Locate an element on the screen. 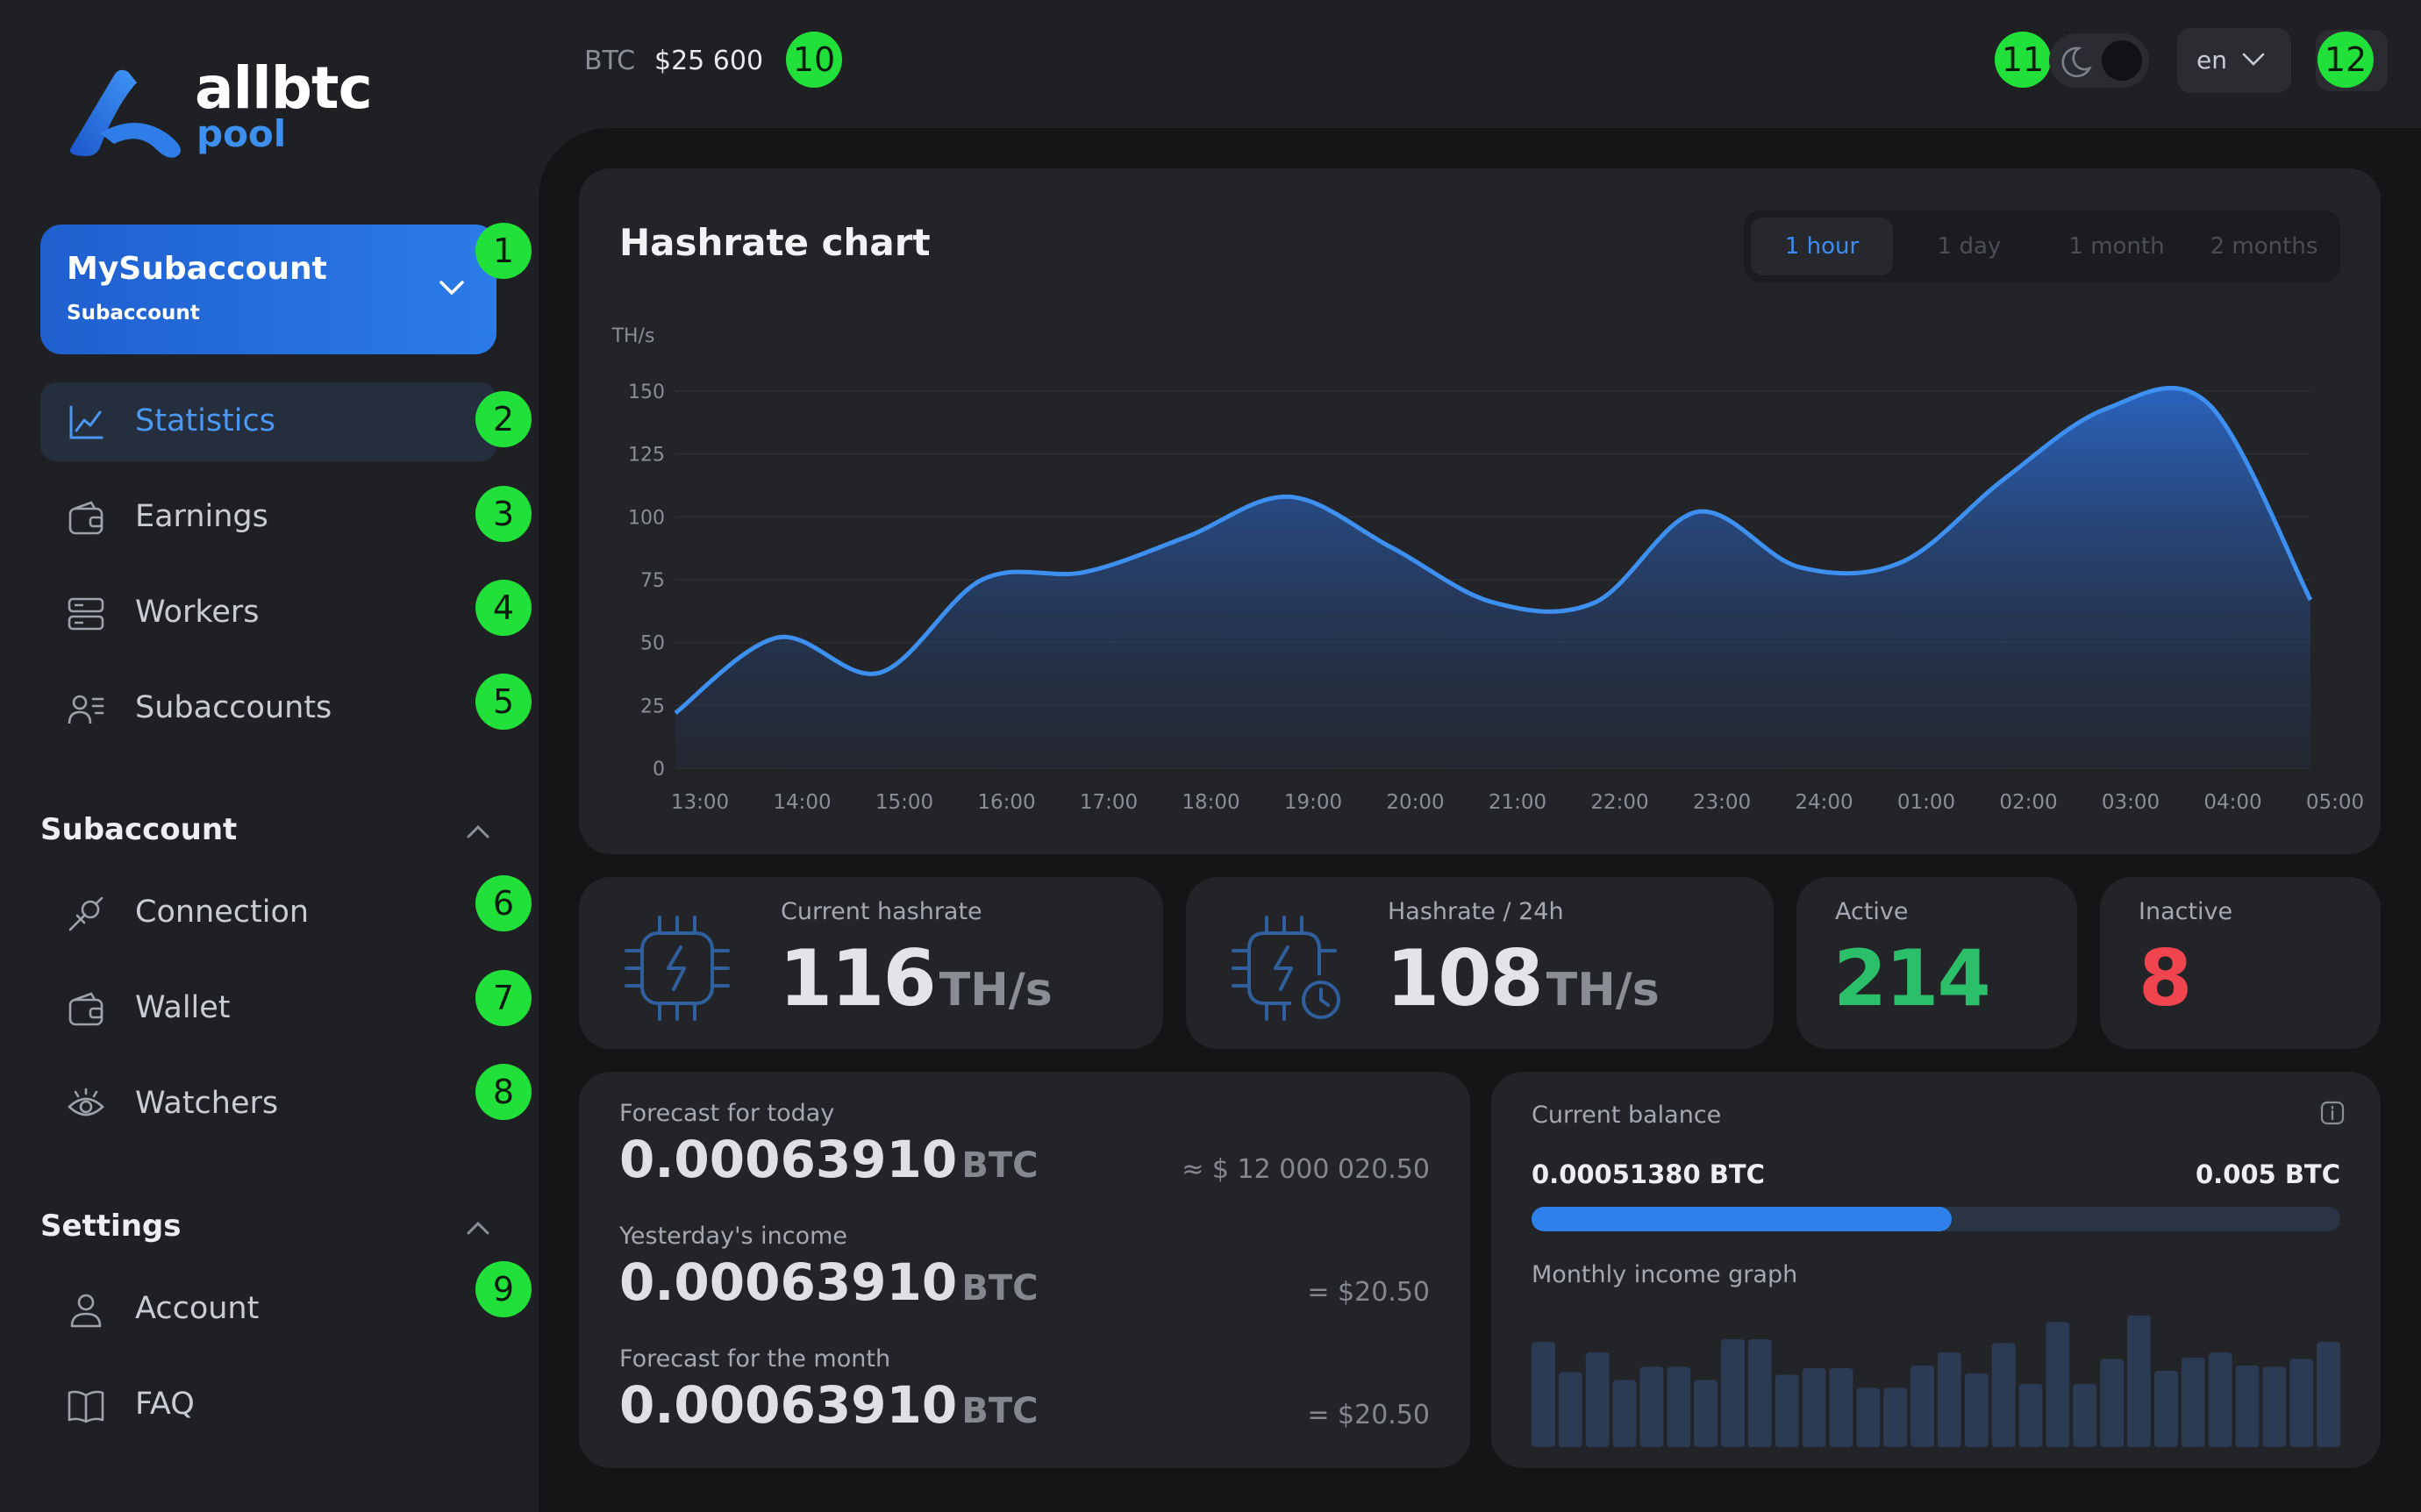  badge: 10 is located at coordinates (814, 60).